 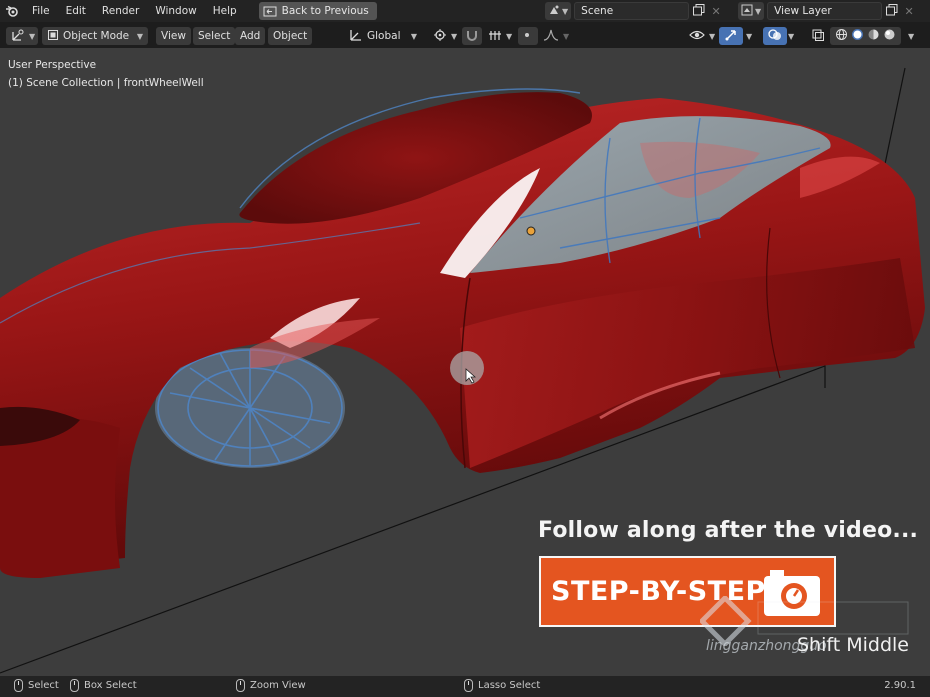 What do you see at coordinates (775, 36) in the screenshot?
I see `overlay-circles-icon` at bounding box center [775, 36].